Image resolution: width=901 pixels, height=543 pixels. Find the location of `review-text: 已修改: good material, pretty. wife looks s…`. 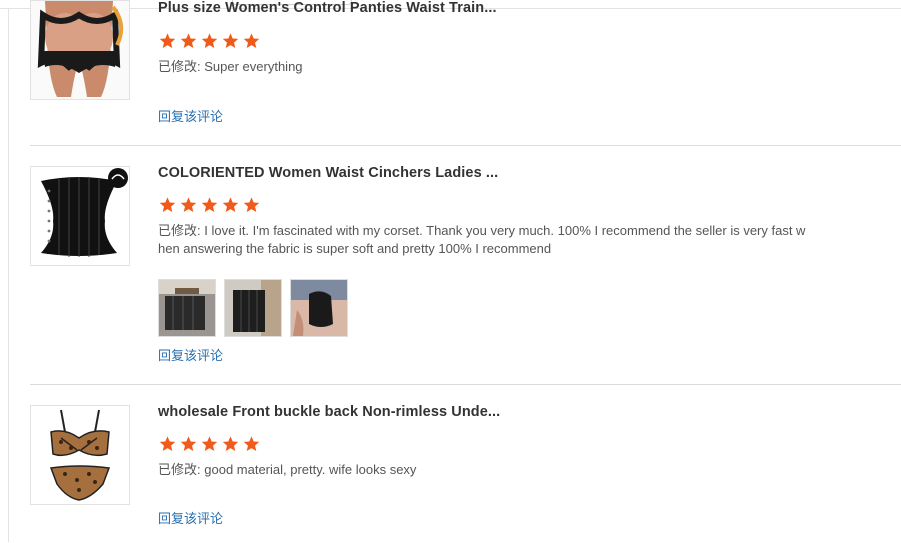

review-text: 已修改: good material, pretty. wife looks s… is located at coordinates (483, 470).